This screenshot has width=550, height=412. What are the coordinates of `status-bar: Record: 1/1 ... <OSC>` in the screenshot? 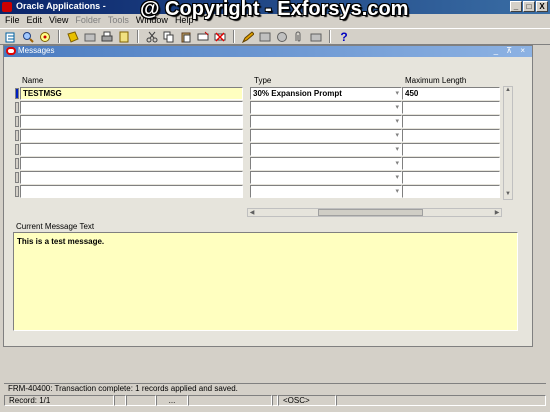 It's located at (275, 400).